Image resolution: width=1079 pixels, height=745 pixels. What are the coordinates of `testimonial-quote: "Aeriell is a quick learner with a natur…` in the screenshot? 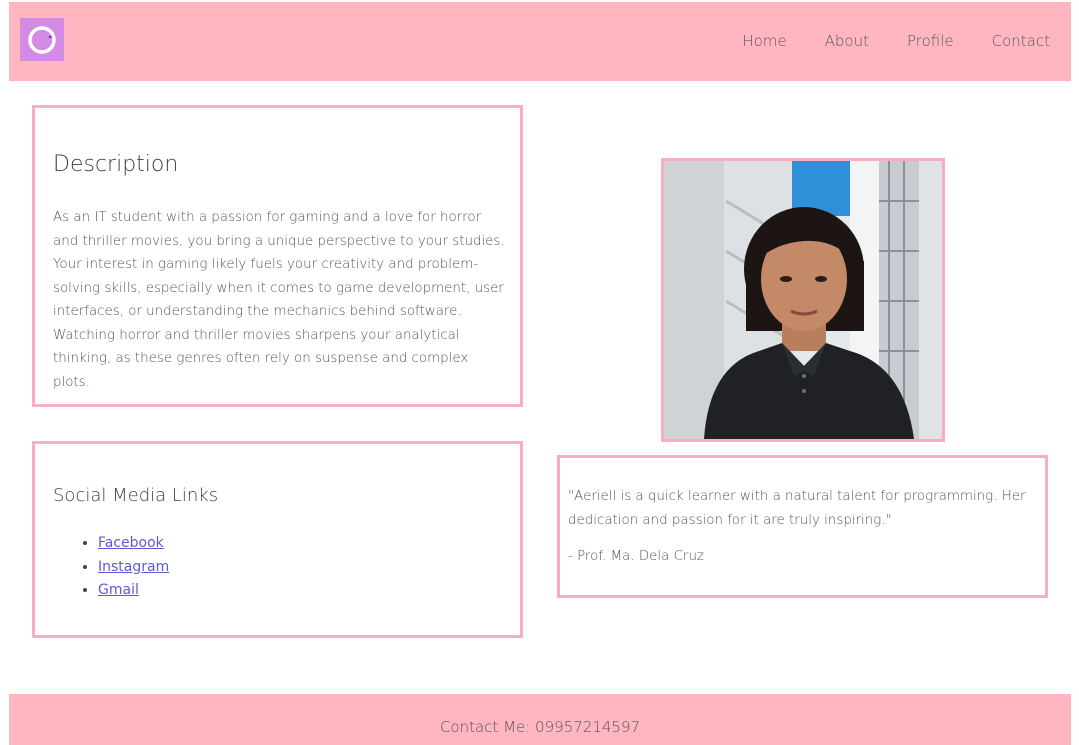 It's located at (797, 508).